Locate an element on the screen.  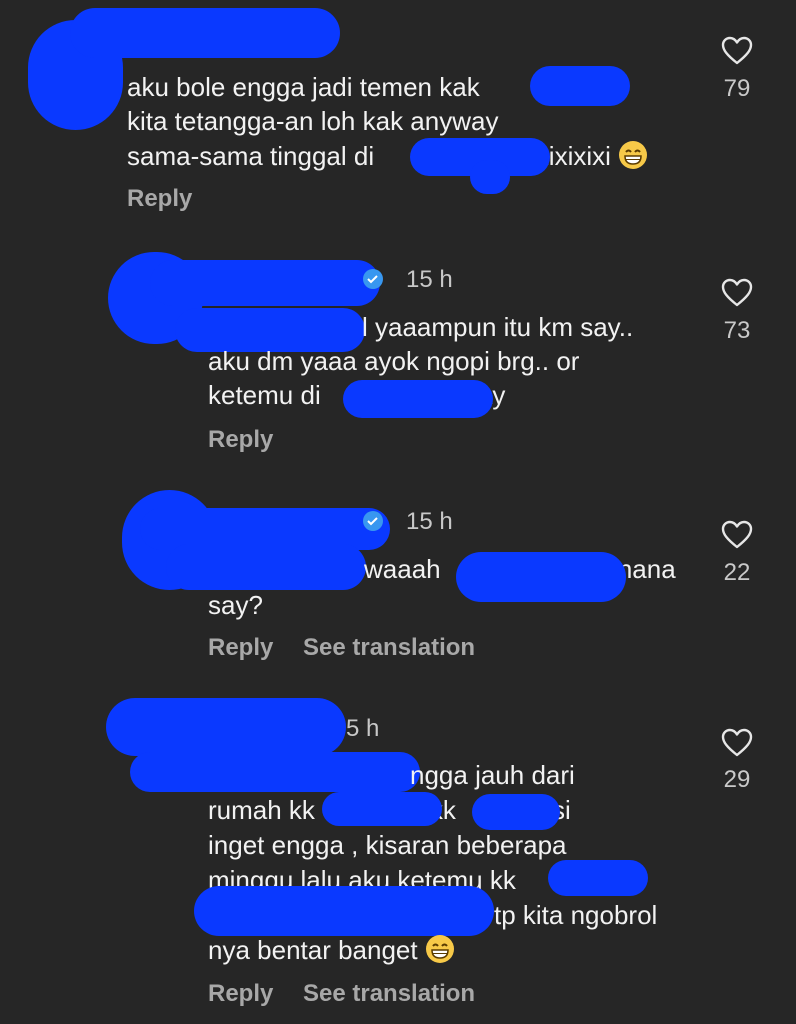
like-count: 79 is located at coordinates (737, 88).